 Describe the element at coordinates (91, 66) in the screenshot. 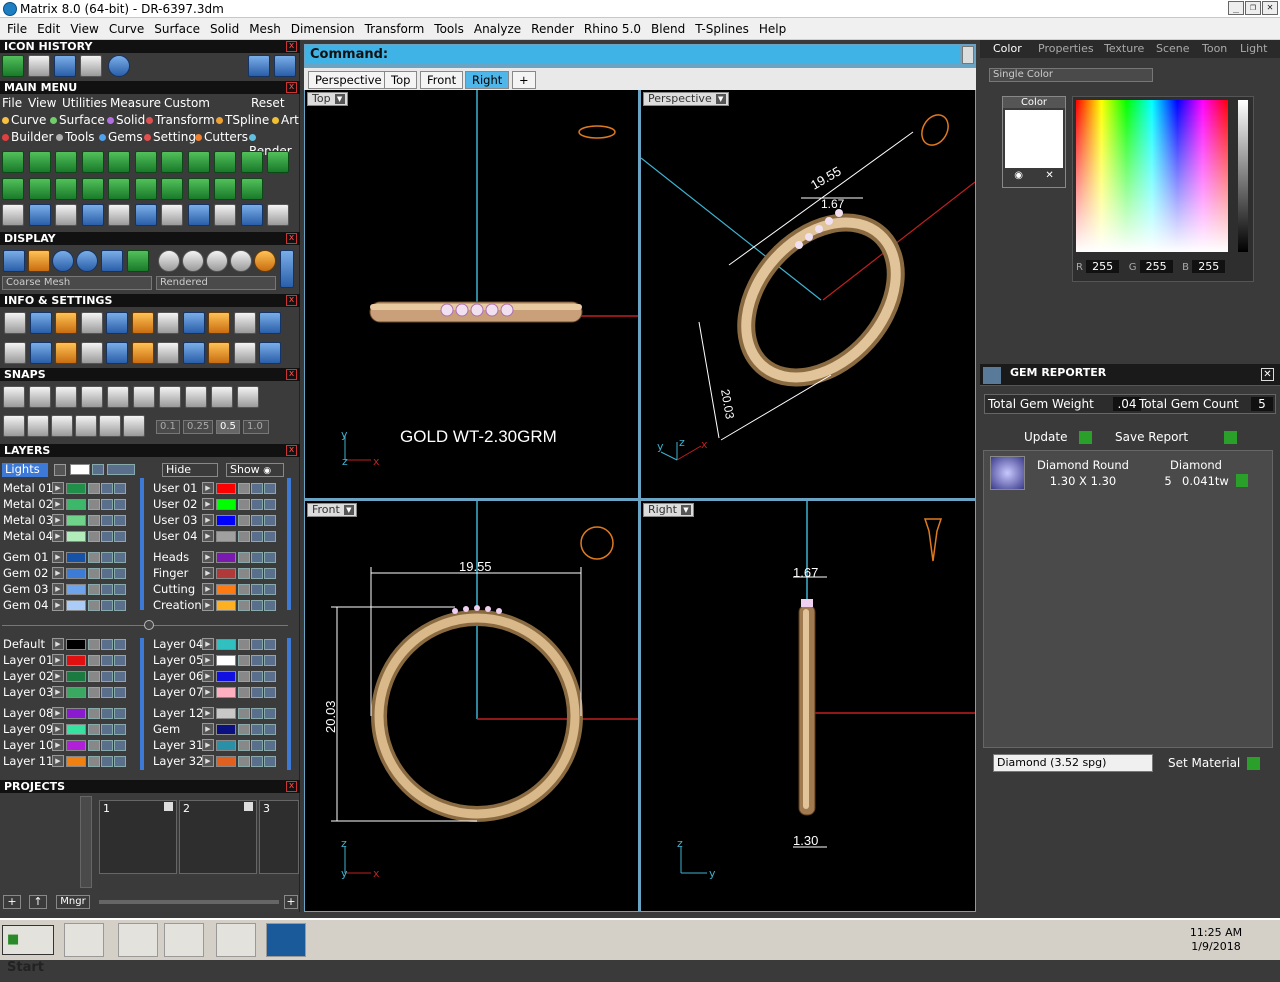

I see `save-icon` at that location.